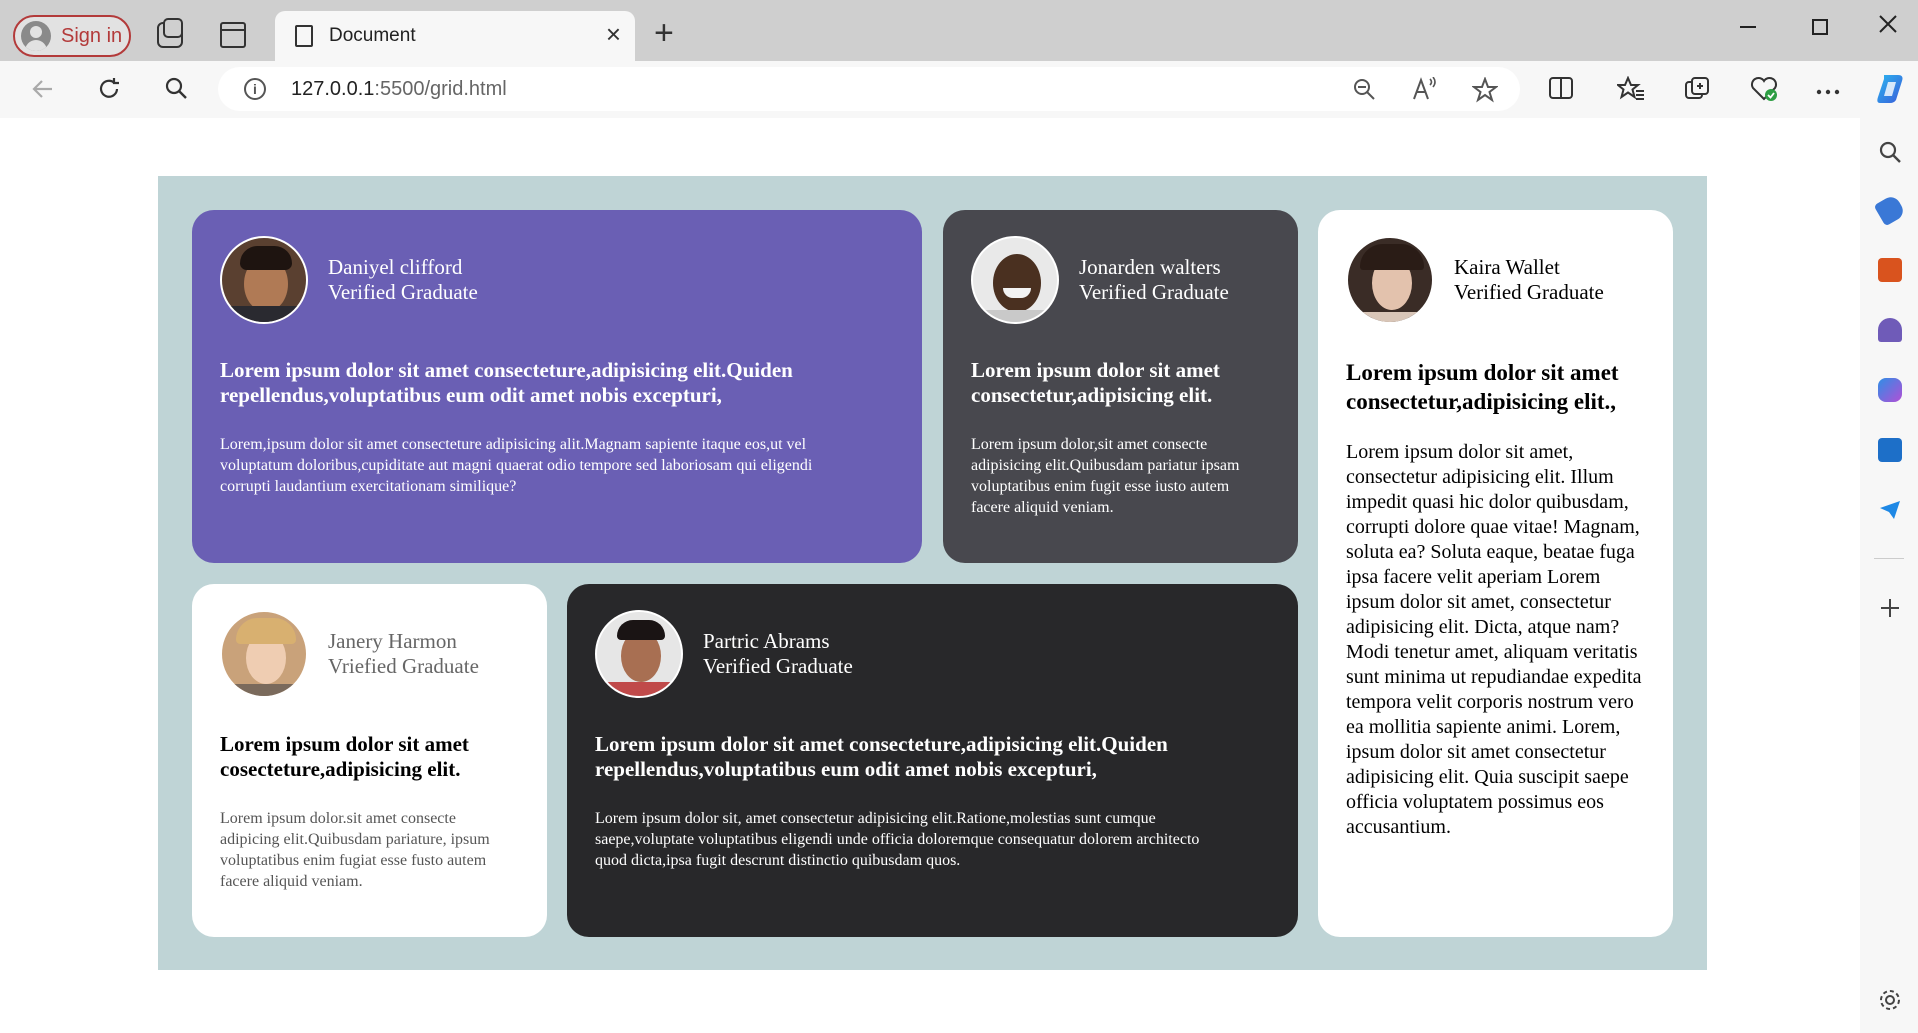  Describe the element at coordinates (92, 35) in the screenshot. I see `sign-in-label: Sign in` at that location.